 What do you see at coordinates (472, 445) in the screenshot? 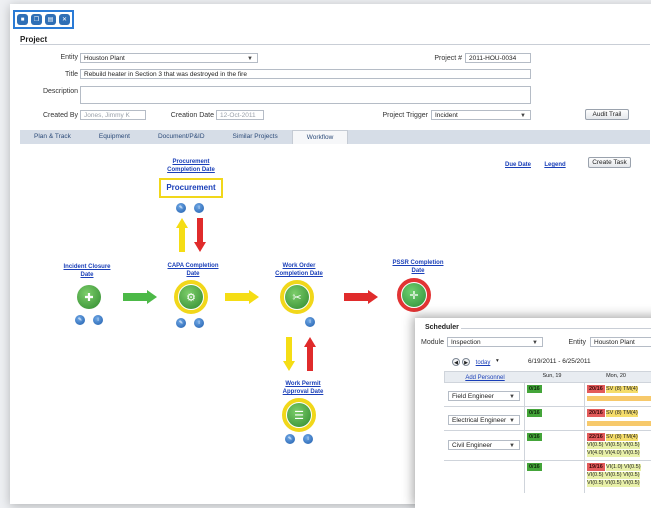
I see `role-value: Civil Engineer` at bounding box center [472, 445].